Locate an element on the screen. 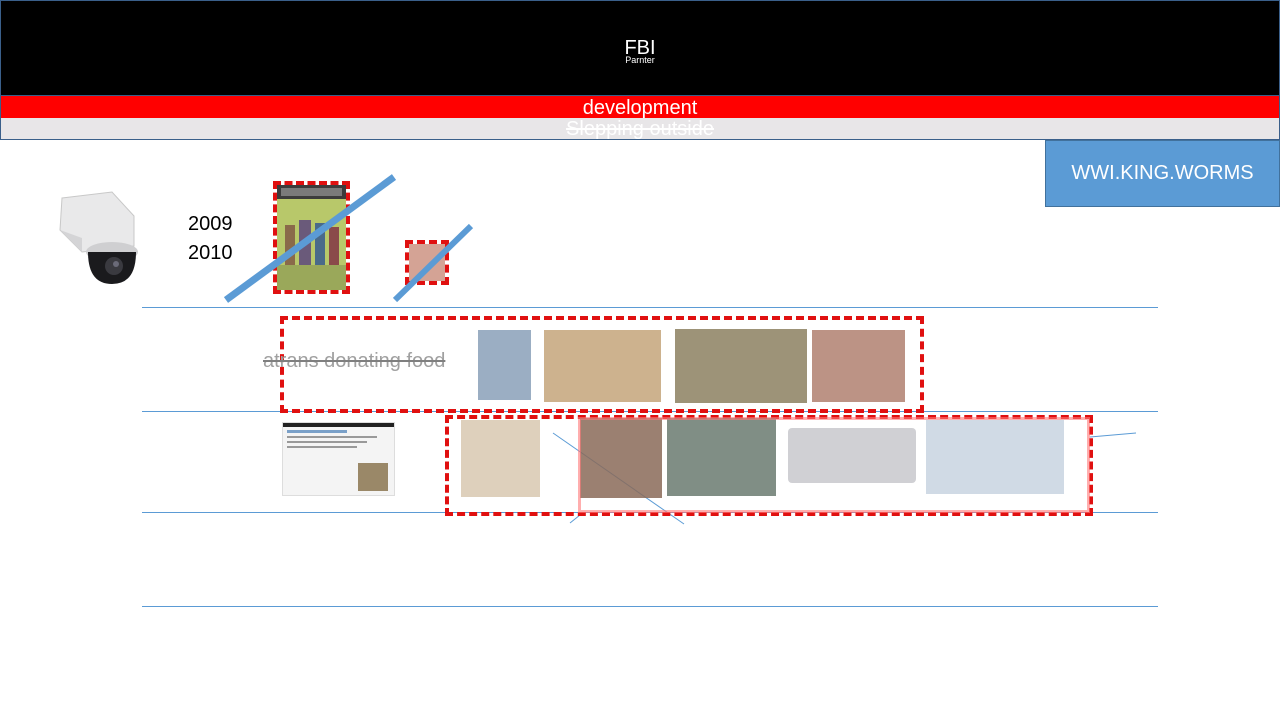 This screenshot has height=720, width=1280. highlight-frame is located at coordinates (834, 465).